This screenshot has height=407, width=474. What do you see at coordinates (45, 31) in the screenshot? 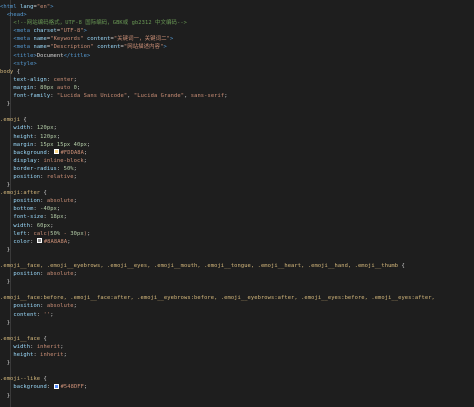
I see `code-token-attr: charset` at bounding box center [45, 31].